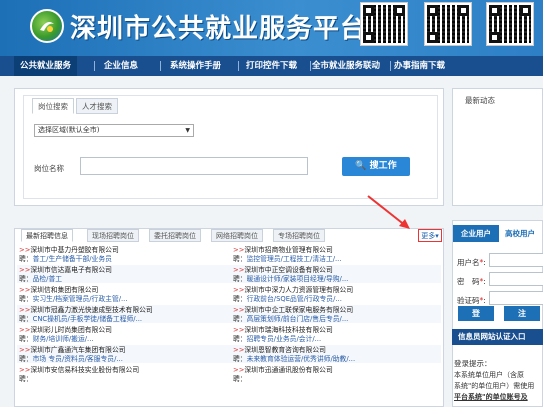  Describe the element at coordinates (473, 363) in the screenshot. I see `login-tip-title: 登录提示：` at that location.